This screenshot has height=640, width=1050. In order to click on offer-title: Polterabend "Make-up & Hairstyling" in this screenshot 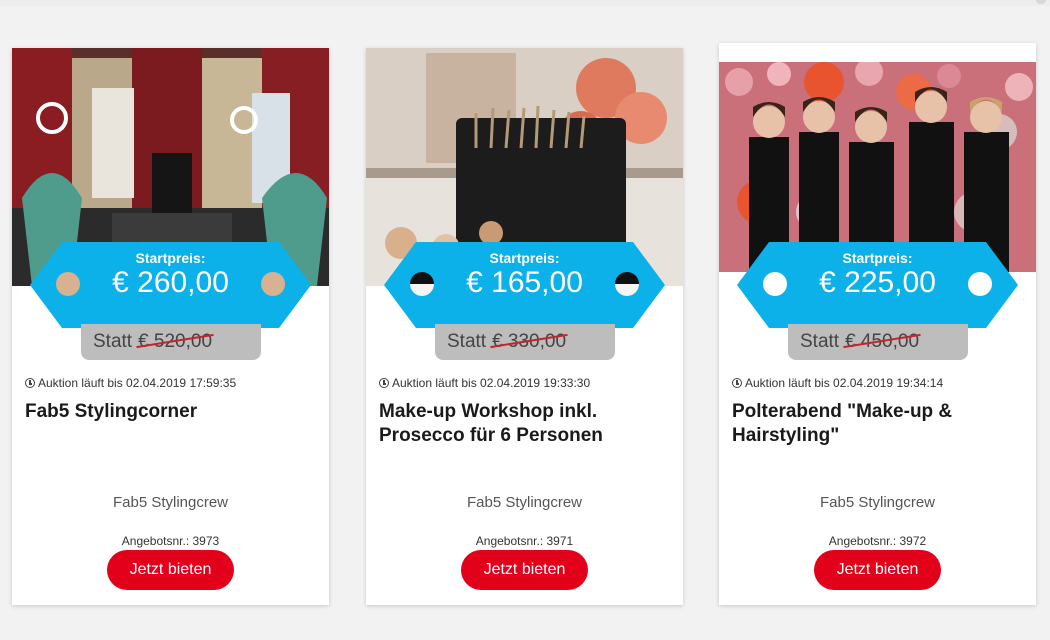, I will do `click(877, 424)`.